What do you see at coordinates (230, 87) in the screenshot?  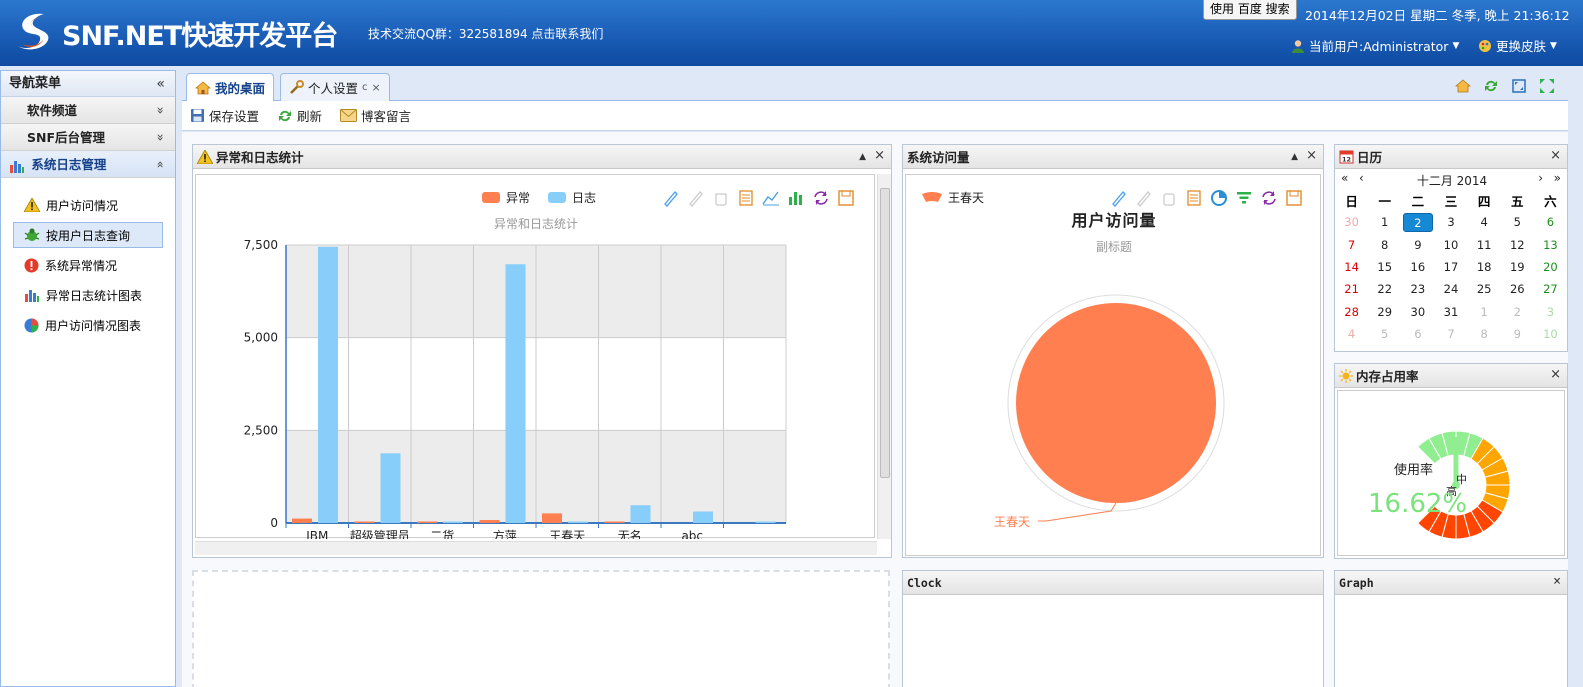 I see `tab-my-desktop: 我的桌面` at bounding box center [230, 87].